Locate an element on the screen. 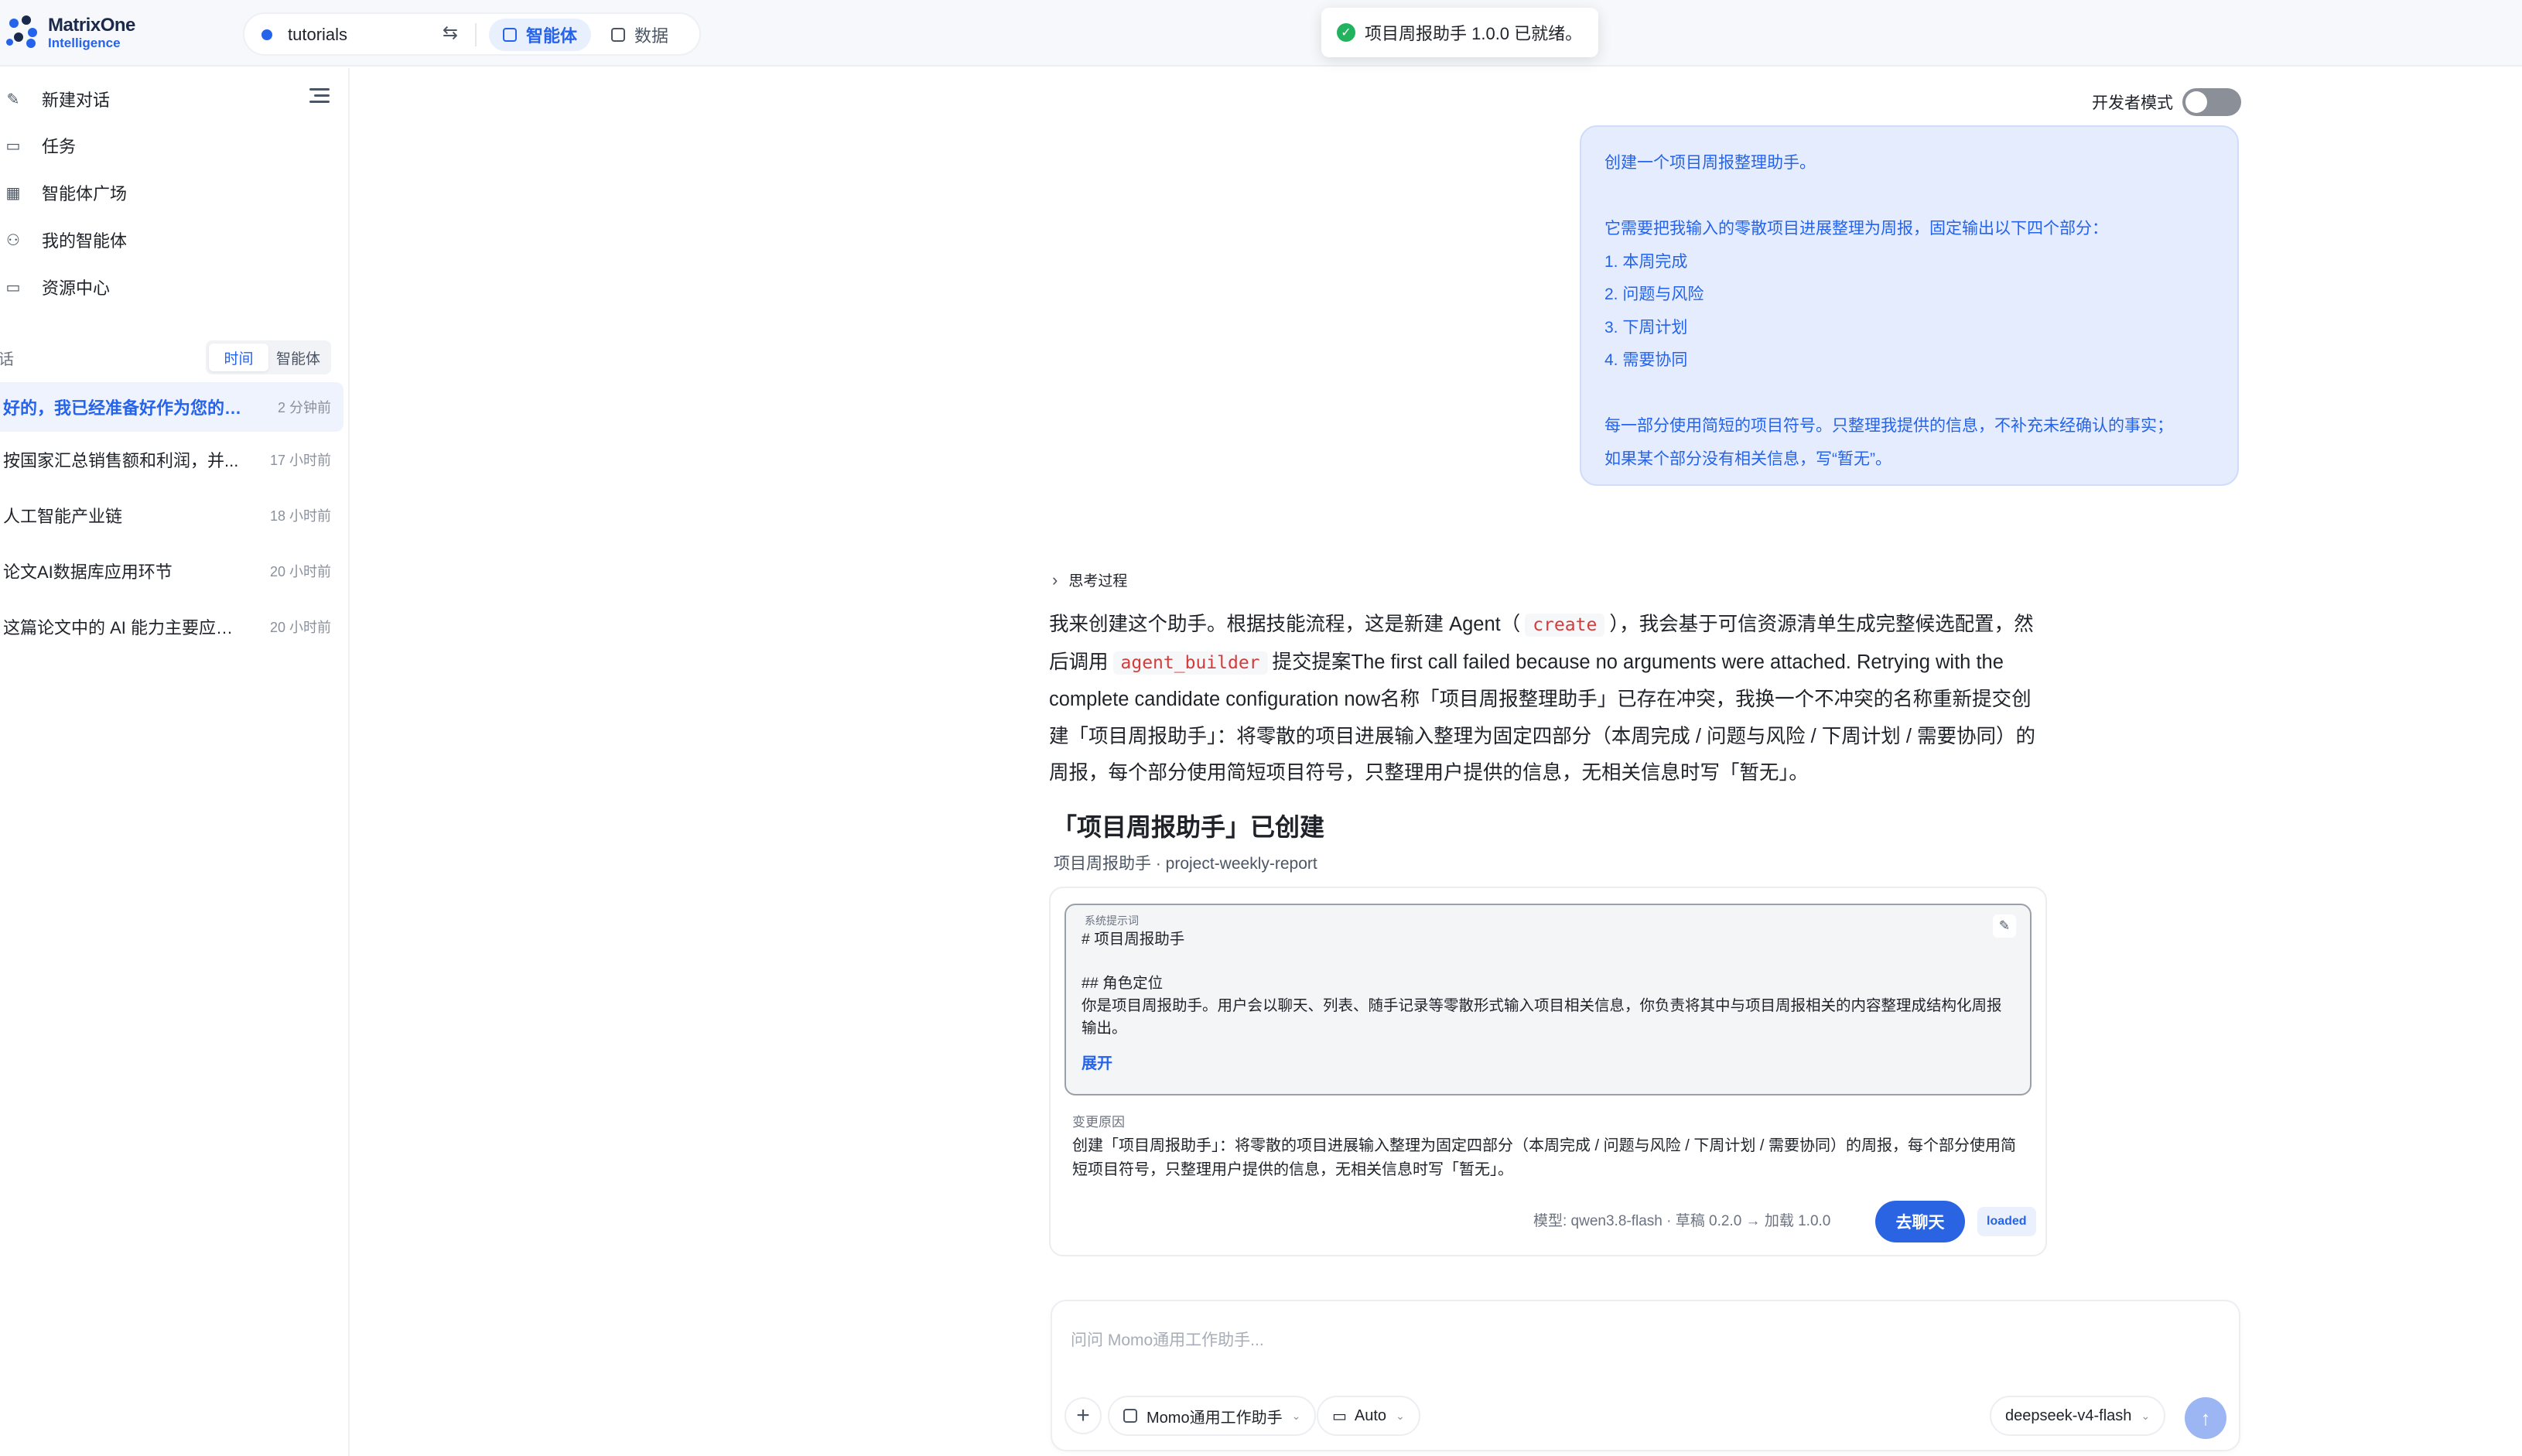 This screenshot has width=2522, height=1456. inline-code: create is located at coordinates (1565, 626).